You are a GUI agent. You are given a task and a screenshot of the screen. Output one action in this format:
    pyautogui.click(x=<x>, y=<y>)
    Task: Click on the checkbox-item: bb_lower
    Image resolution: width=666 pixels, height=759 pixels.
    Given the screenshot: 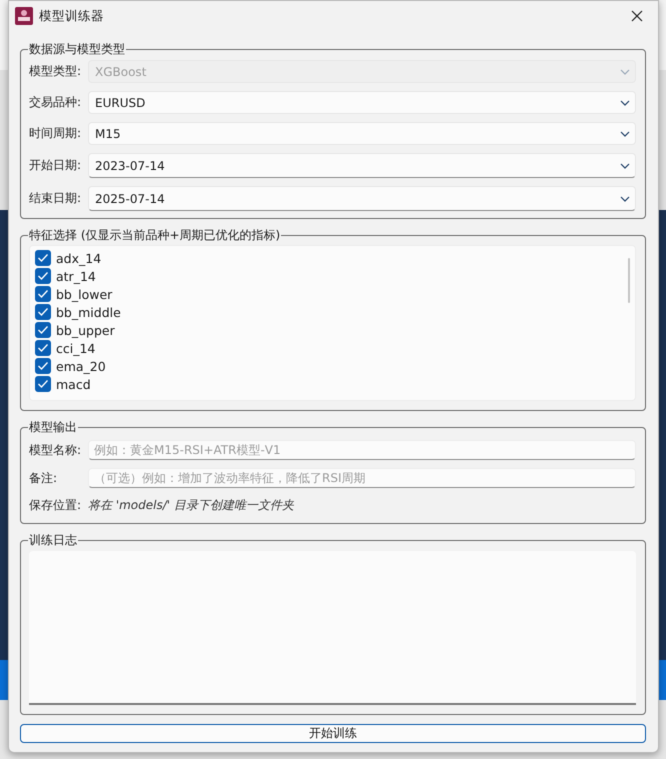 What is the action you would take?
    pyautogui.click(x=332, y=294)
    